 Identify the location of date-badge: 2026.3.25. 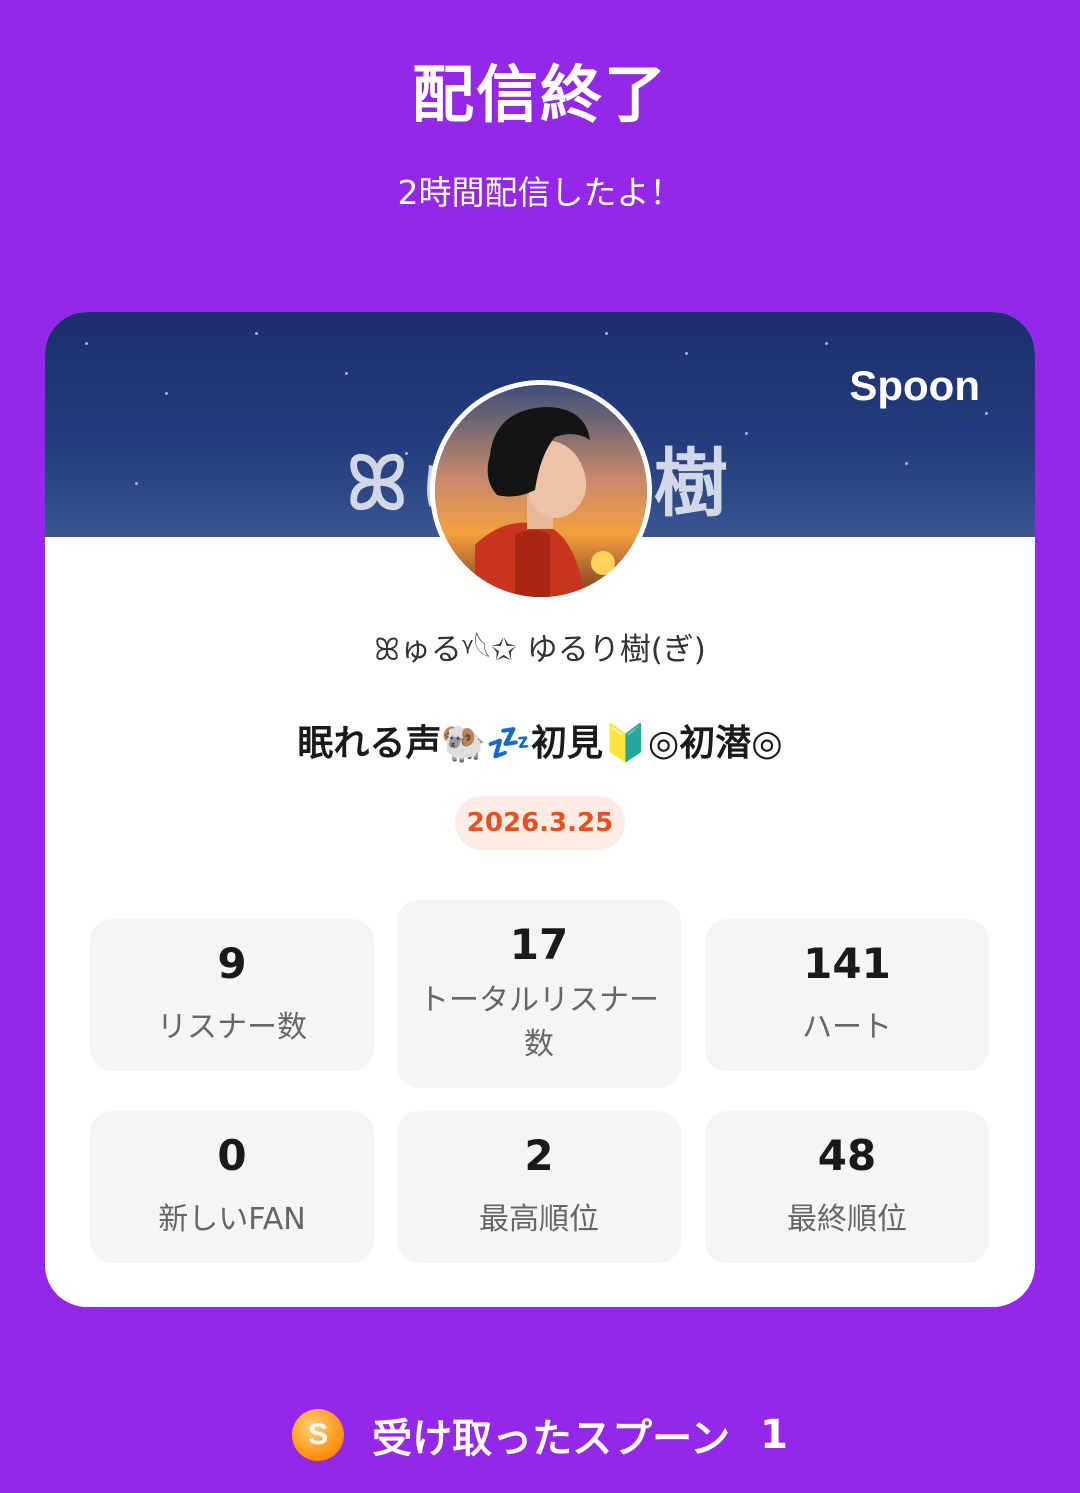
(540, 823).